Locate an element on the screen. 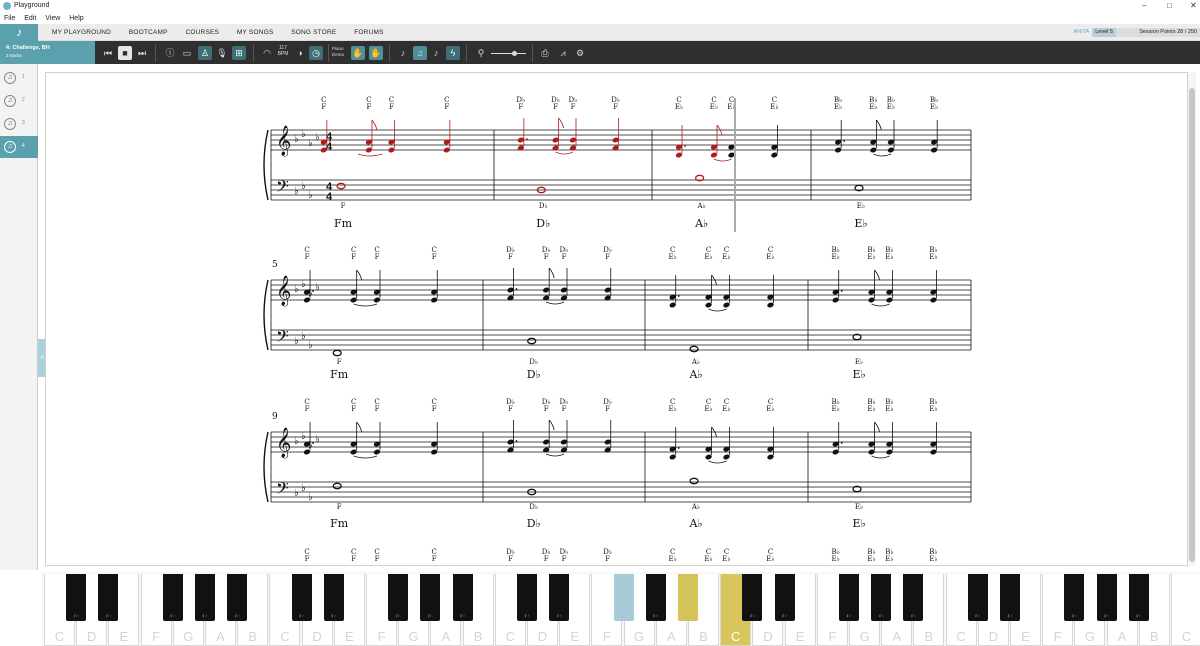  bass-note-label: A♭ is located at coordinates (695, 362).